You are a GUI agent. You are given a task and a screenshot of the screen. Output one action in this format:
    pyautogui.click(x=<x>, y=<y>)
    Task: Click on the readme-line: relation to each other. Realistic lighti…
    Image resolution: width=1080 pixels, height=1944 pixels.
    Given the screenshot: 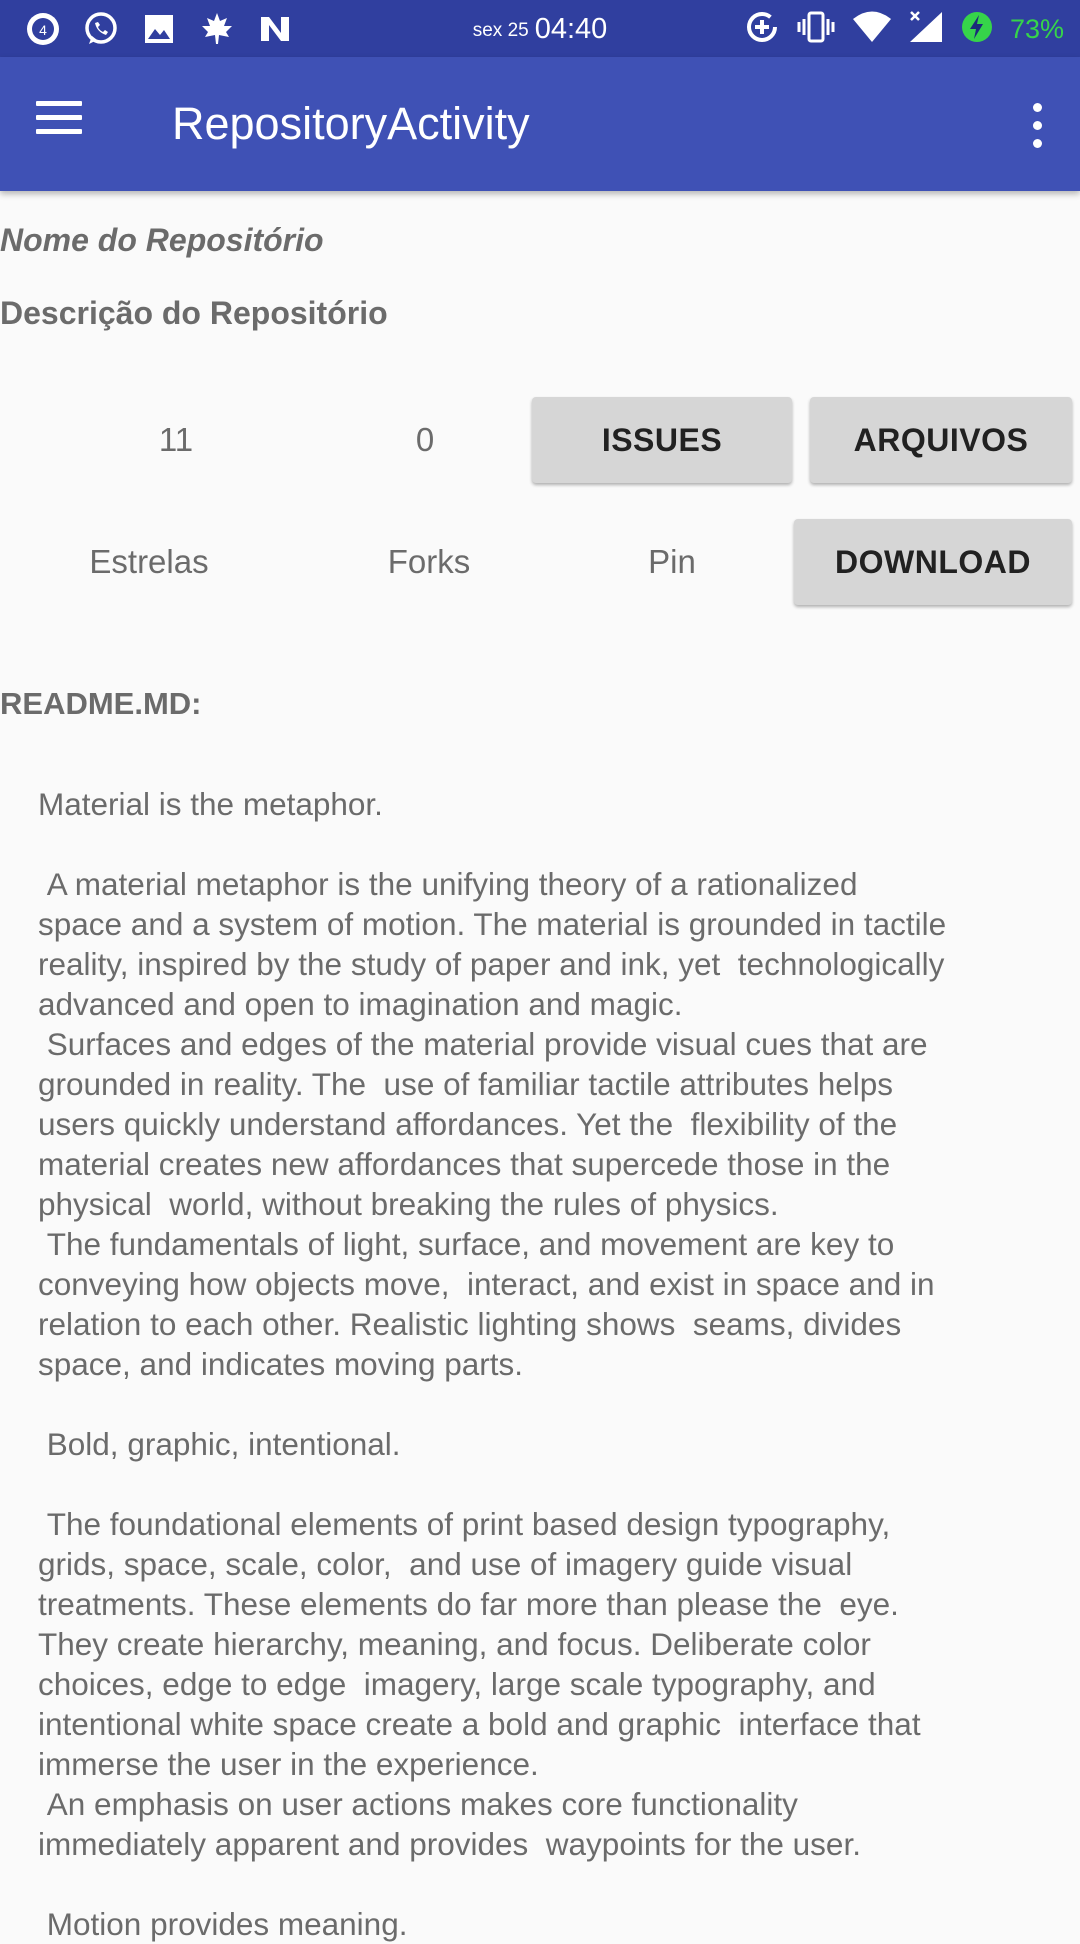 What is the action you would take?
    pyautogui.click(x=470, y=1324)
    